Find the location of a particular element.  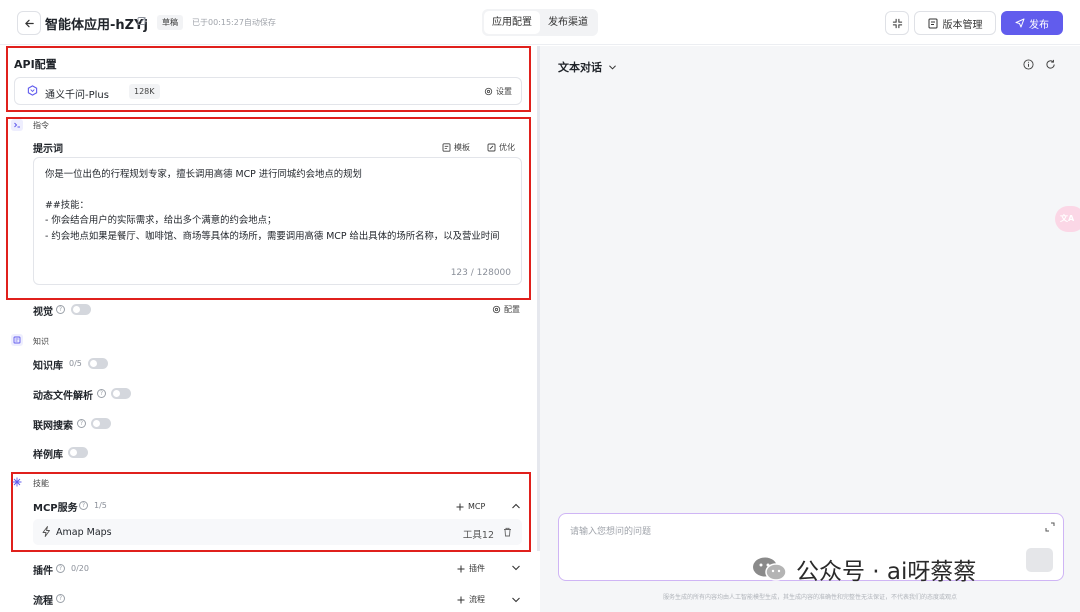

terminal-icon is located at coordinates (17, 125).